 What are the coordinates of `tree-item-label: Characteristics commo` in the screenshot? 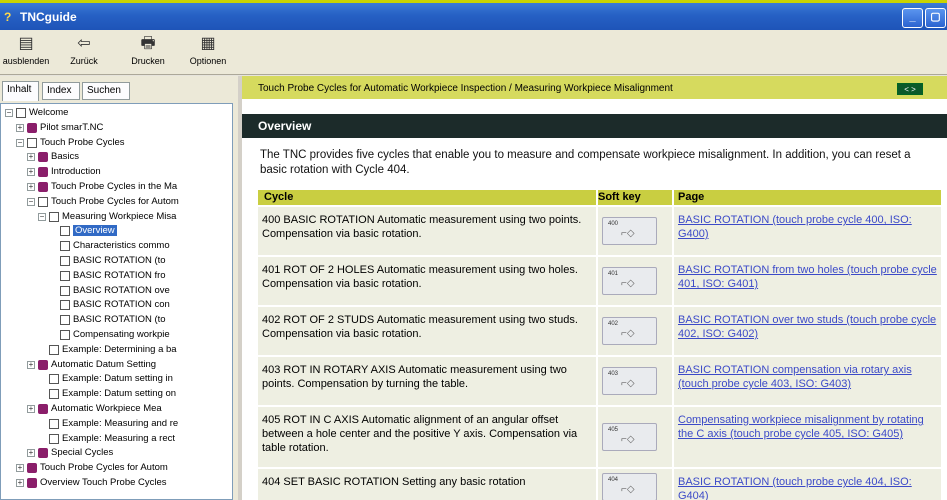 It's located at (121, 246).